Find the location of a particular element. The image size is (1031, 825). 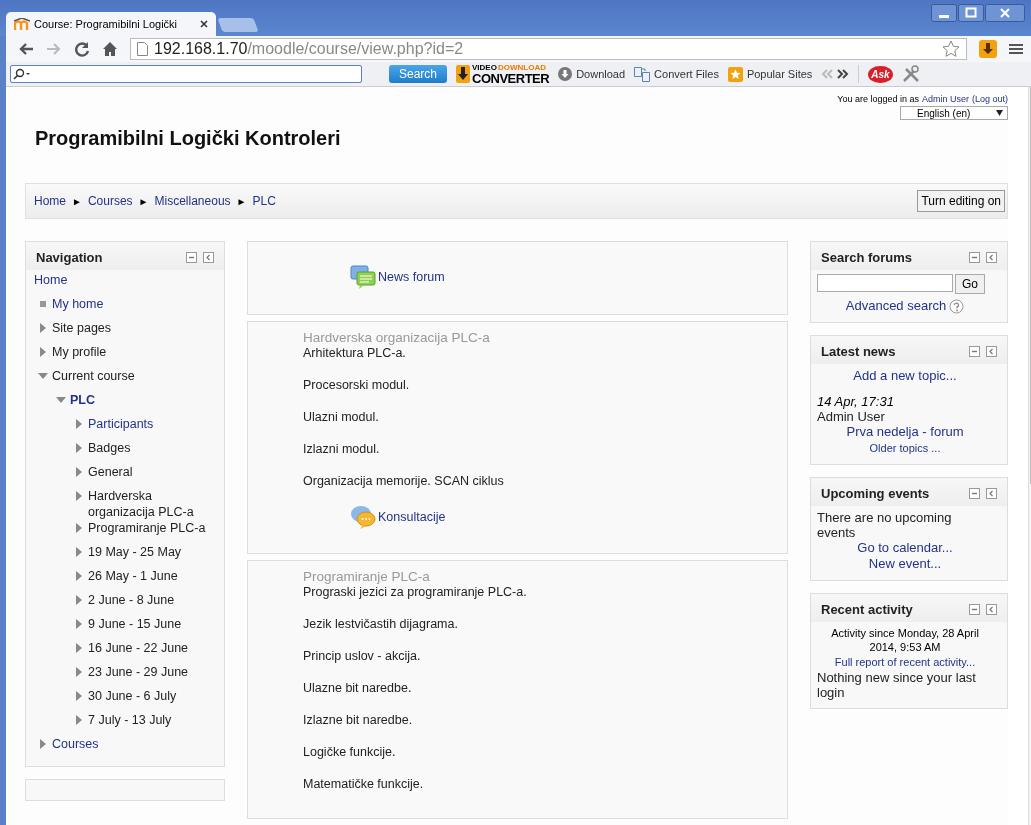

navigation-item: Courses is located at coordinates (75, 744).